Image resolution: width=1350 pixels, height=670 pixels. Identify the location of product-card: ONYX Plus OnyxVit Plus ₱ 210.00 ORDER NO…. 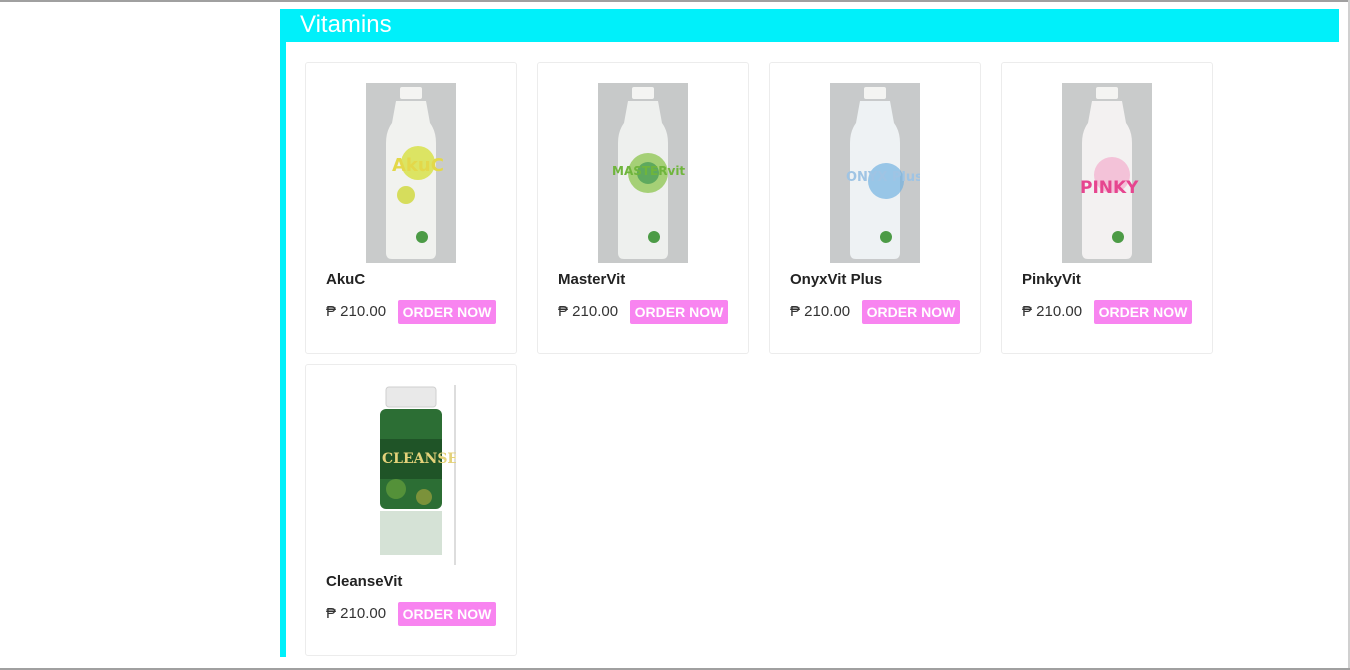
(875, 208).